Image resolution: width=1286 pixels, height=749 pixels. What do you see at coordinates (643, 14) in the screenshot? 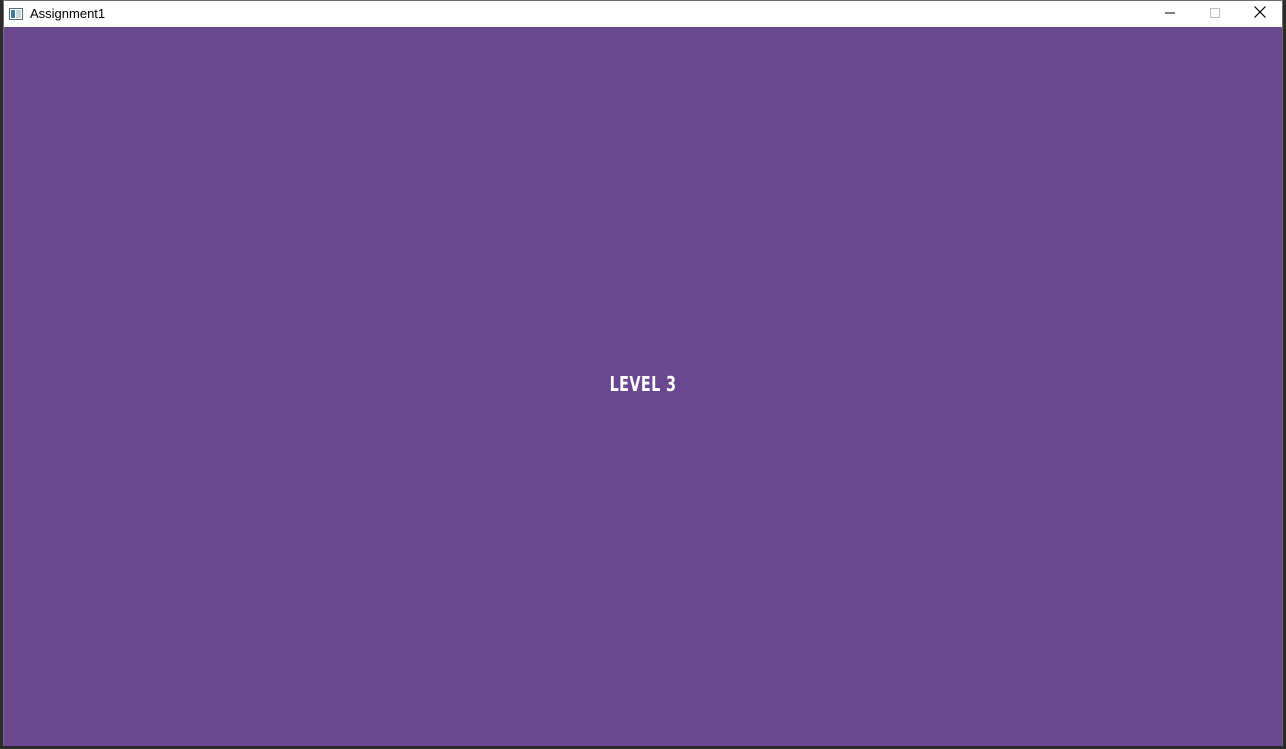
I see `title-bar: Assignment1` at bounding box center [643, 14].